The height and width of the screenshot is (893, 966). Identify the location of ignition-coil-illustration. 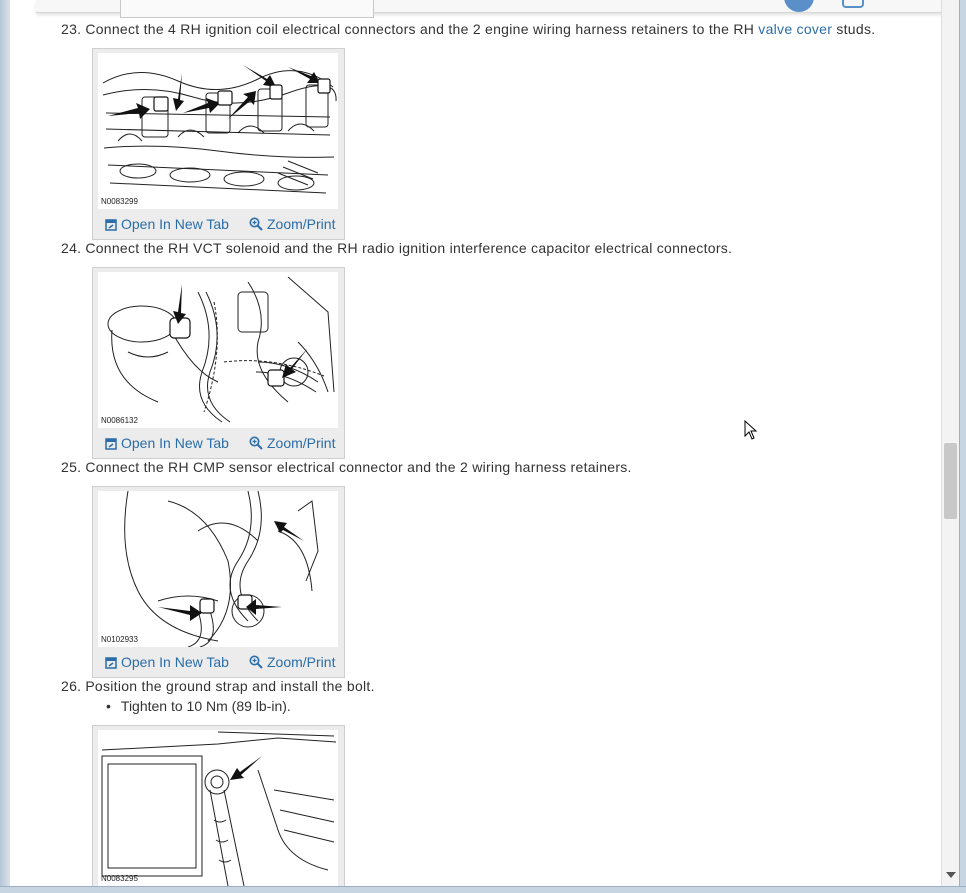
(218, 131).